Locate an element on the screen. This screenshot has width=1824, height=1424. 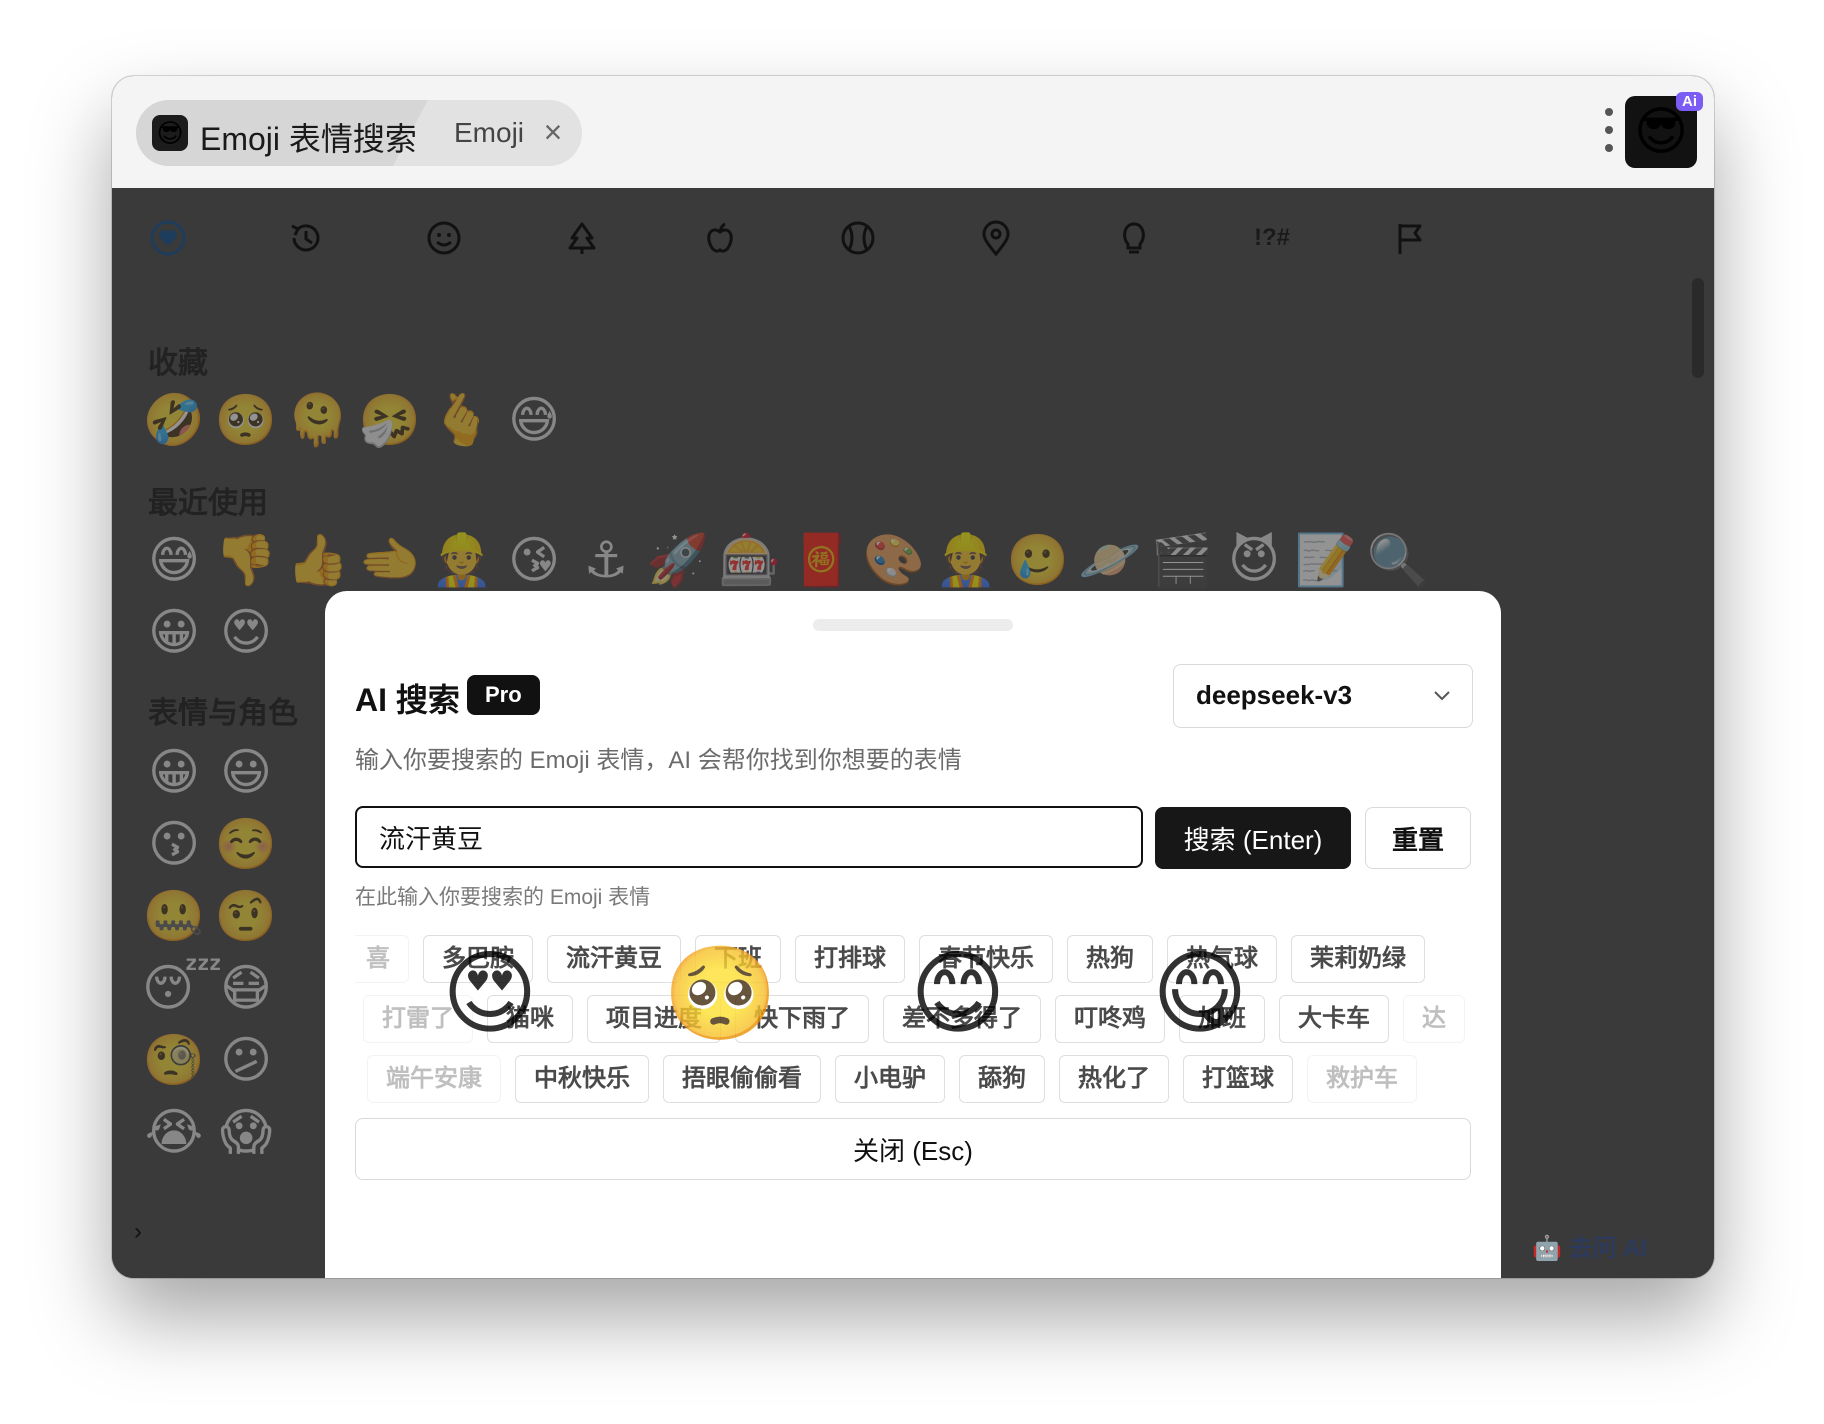
ask-ai-button: 🤖 去问 AI is located at coordinates (1589, 1245).